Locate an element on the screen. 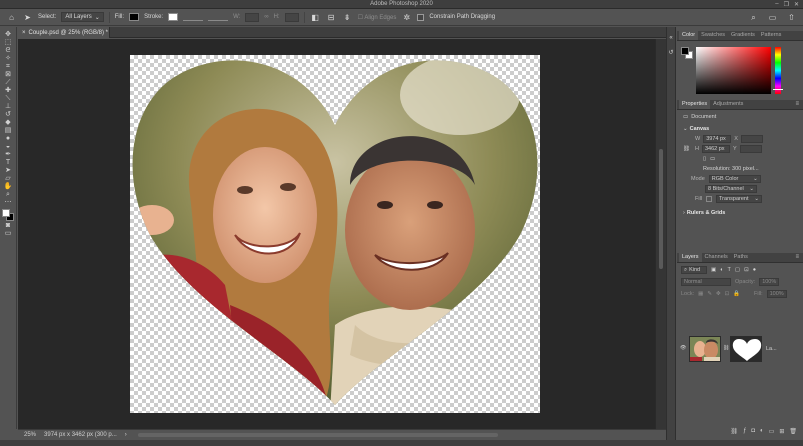 The width and height of the screenshot is (803, 446). trash-icon: 🗑 is located at coordinates (793, 433).